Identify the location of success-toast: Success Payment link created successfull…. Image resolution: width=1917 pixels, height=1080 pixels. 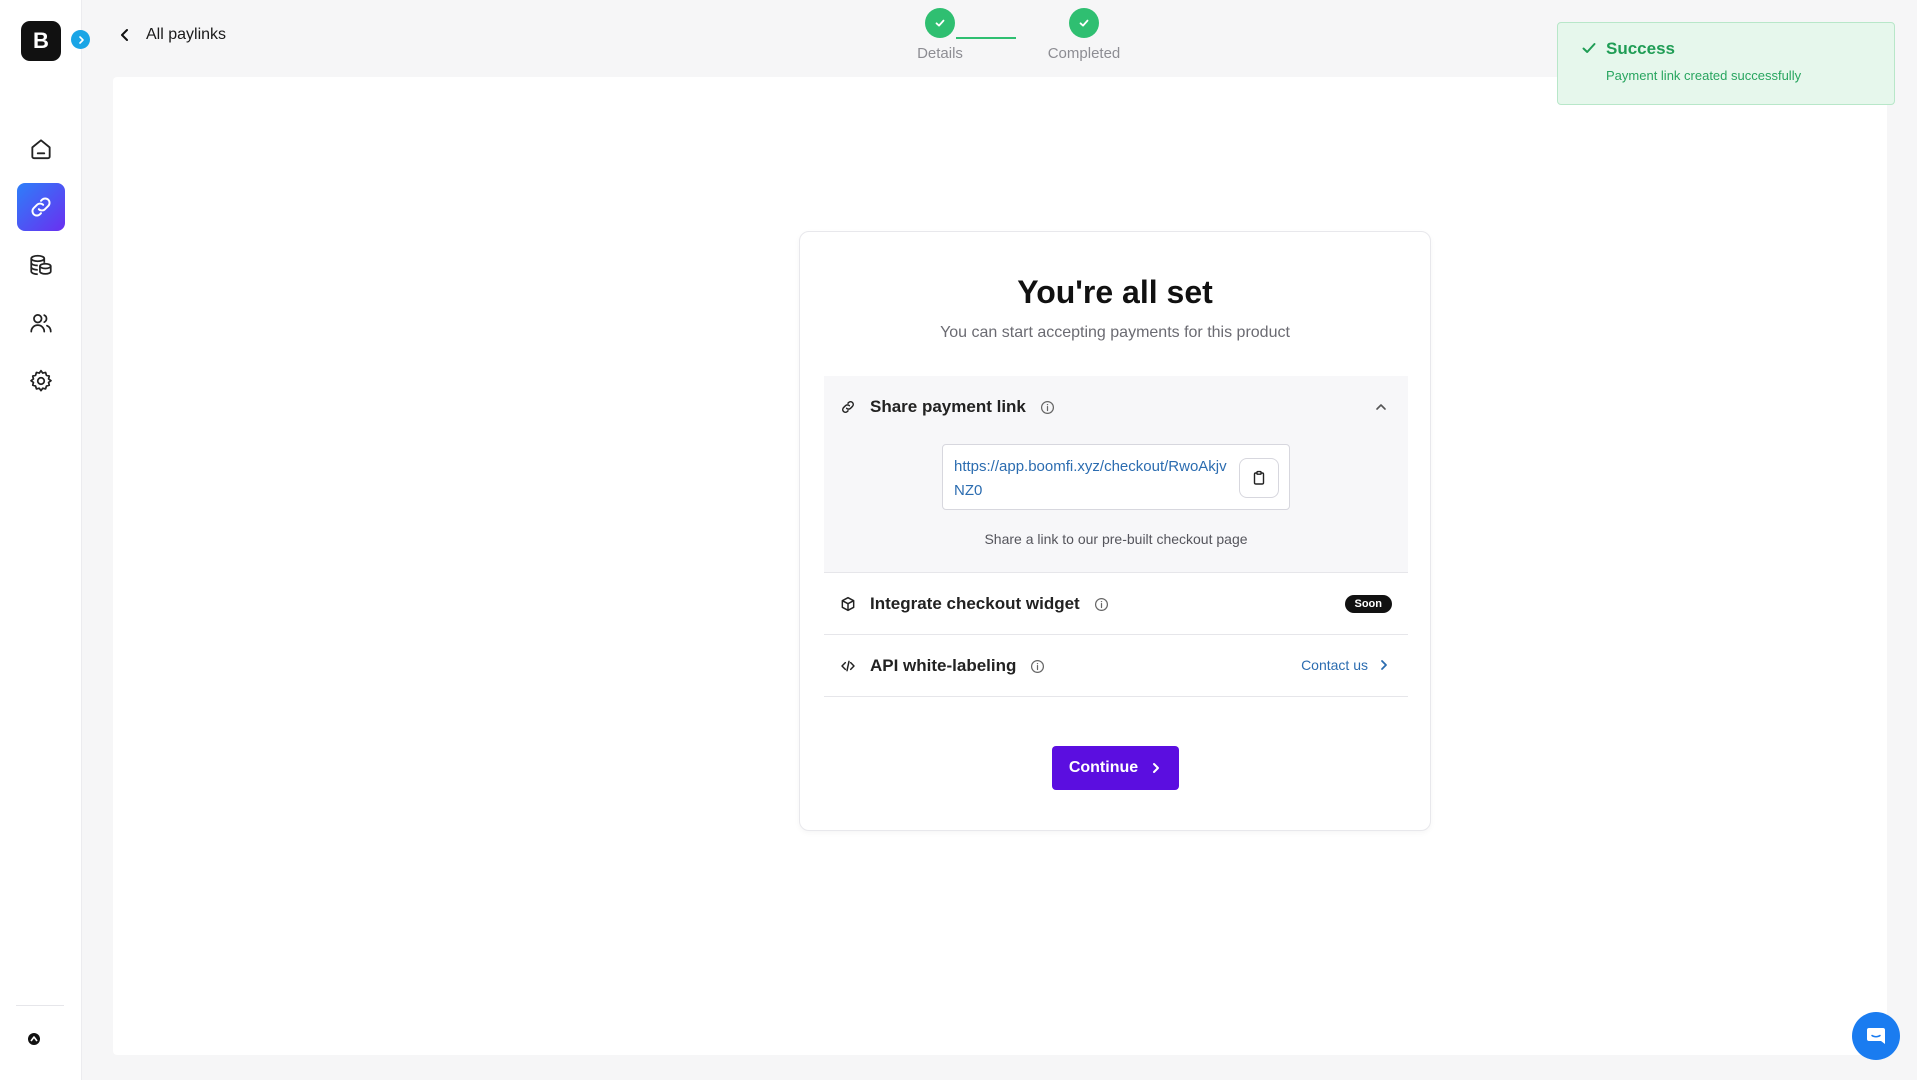
(1726, 63).